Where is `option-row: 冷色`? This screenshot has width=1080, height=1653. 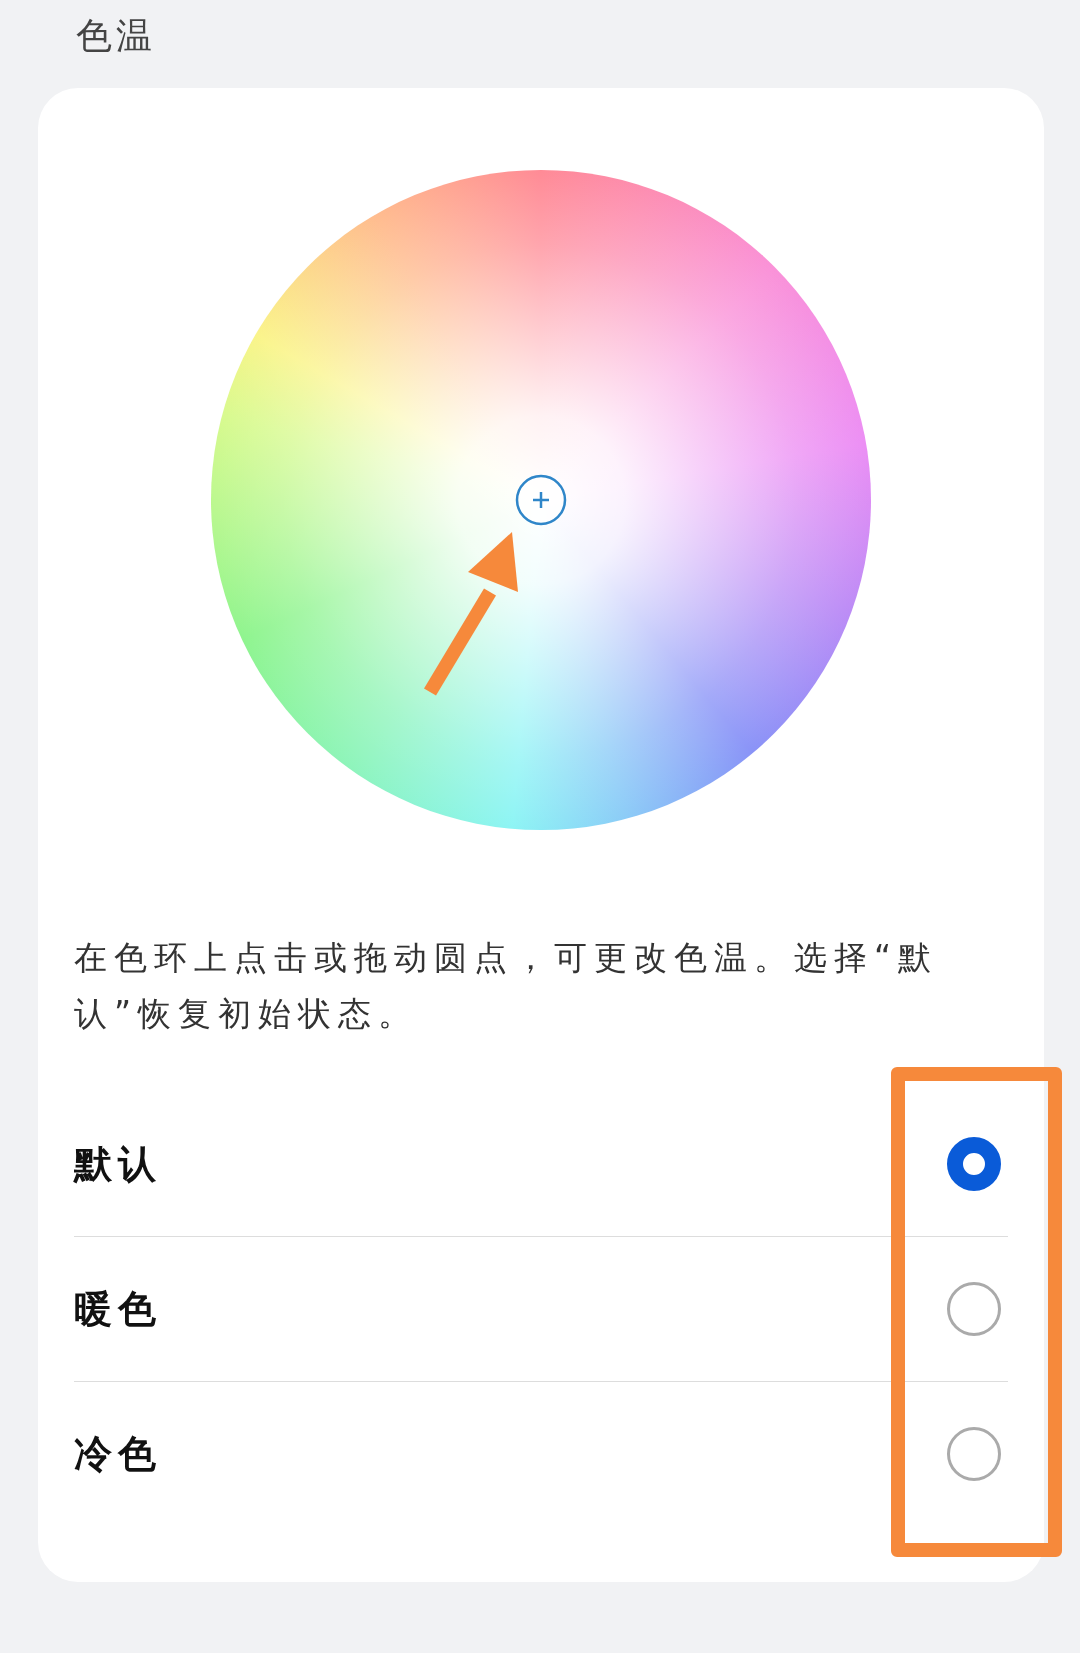
option-row: 冷色 is located at coordinates (541, 1454).